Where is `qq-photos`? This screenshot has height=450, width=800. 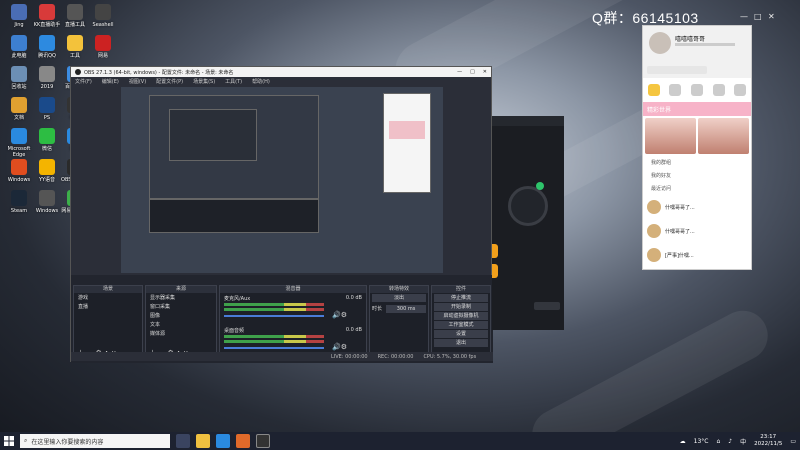 qq-photos is located at coordinates (697, 136).